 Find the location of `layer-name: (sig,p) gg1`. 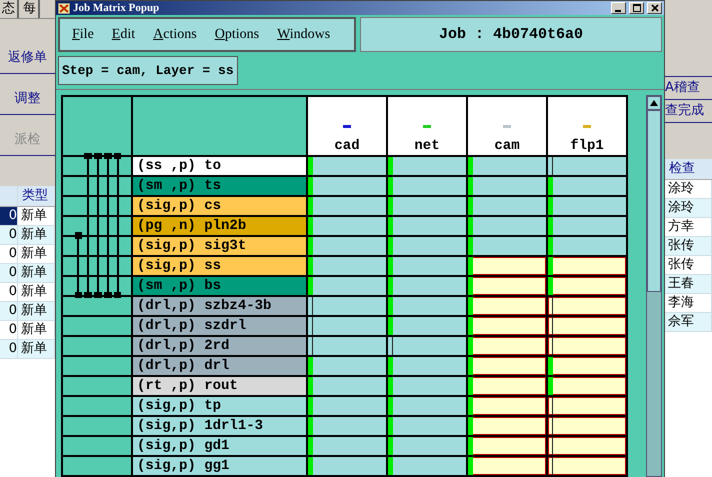

layer-name: (sig,p) gg1 is located at coordinates (219, 466).